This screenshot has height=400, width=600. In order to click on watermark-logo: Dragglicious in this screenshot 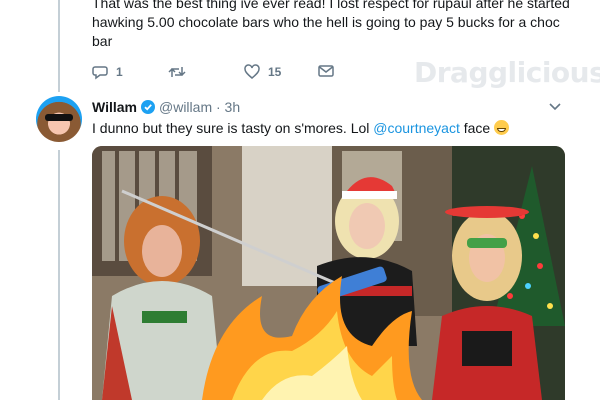, I will do `click(507, 72)`.